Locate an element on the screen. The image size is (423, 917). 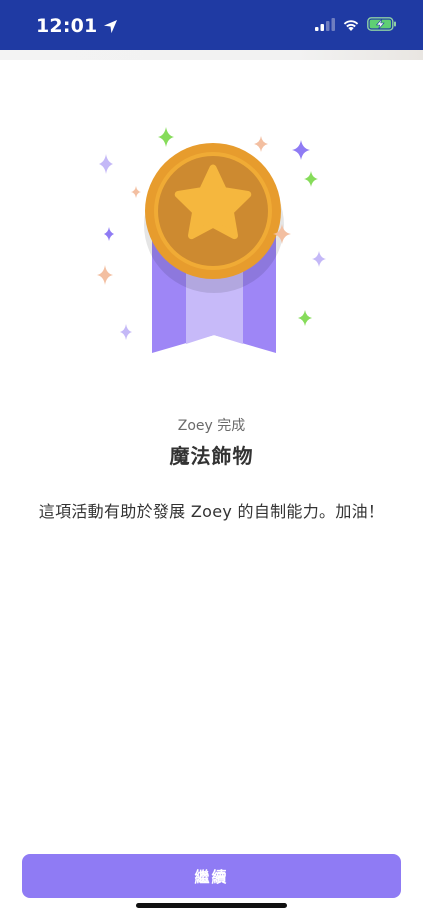
status-time: 12:01 is located at coordinates (77, 26).